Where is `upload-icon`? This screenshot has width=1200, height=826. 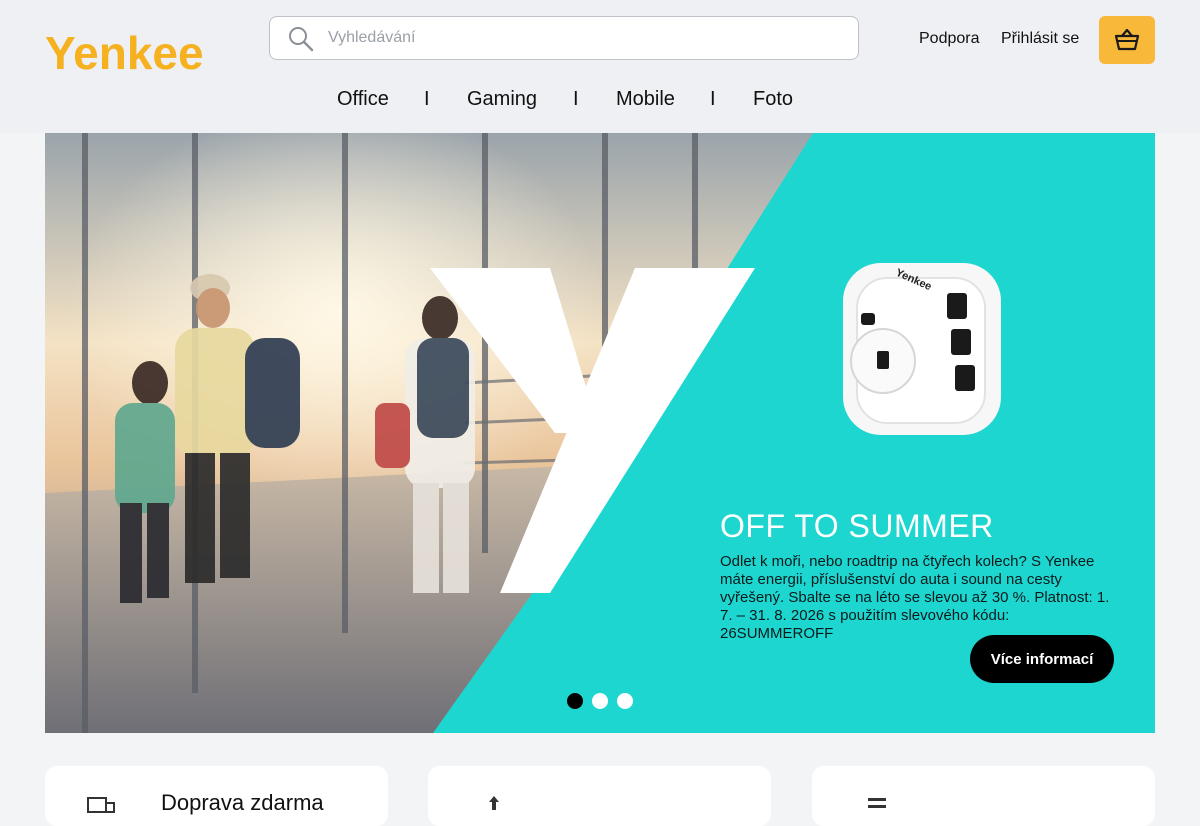
upload-icon is located at coordinates (494, 803).